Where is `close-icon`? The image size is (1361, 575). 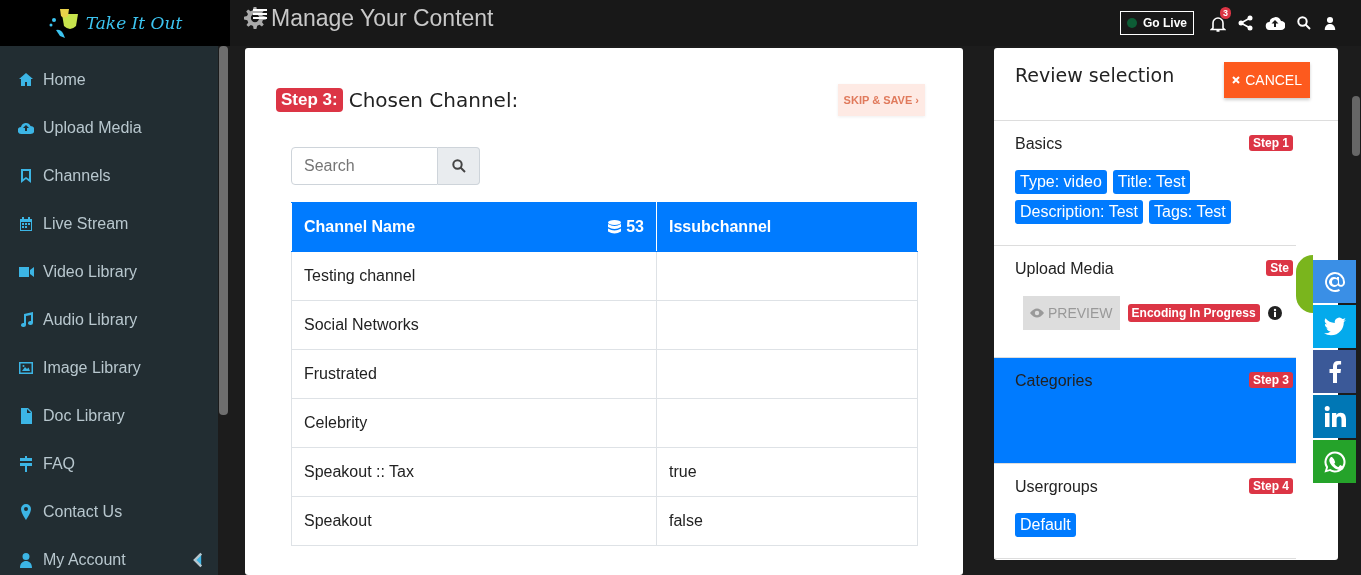 close-icon is located at coordinates (1236, 80).